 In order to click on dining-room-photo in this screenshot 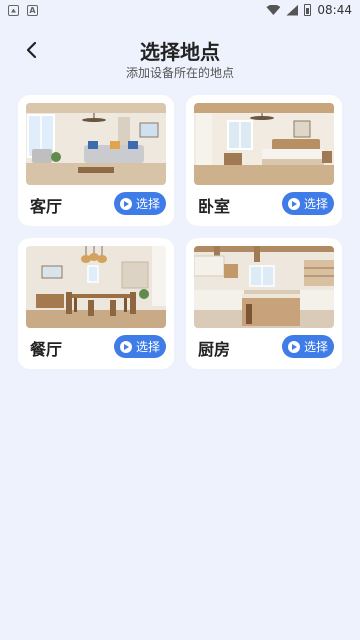, I will do `click(96, 287)`.